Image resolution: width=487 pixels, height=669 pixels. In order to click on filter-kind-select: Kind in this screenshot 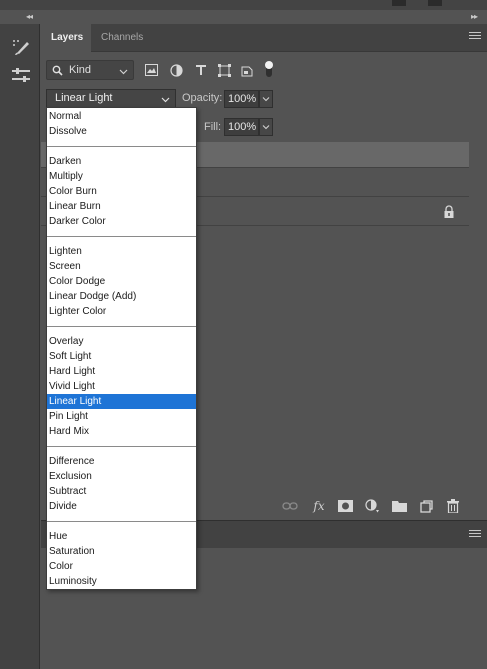, I will do `click(90, 70)`.